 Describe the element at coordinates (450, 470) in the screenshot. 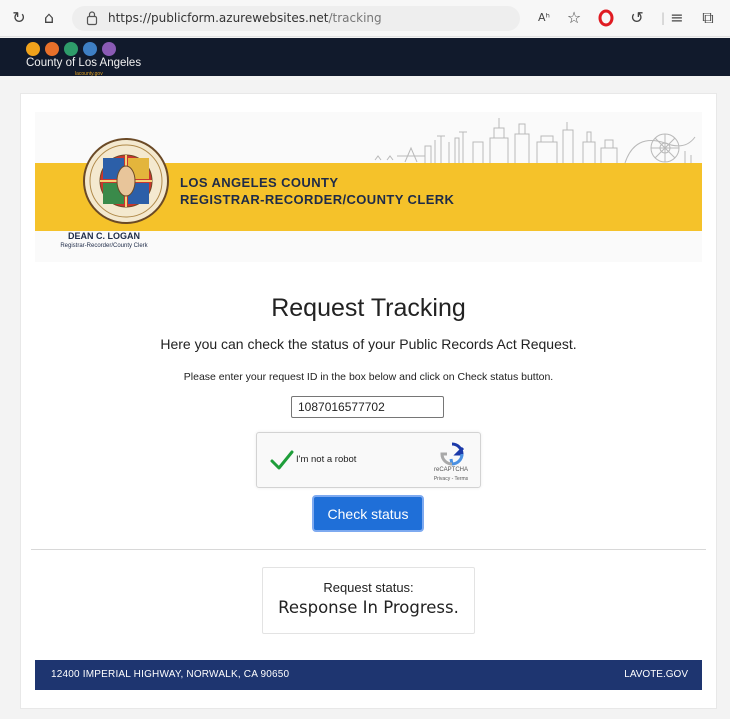

I see `recaptcha-brand: reCAPTCHA` at that location.